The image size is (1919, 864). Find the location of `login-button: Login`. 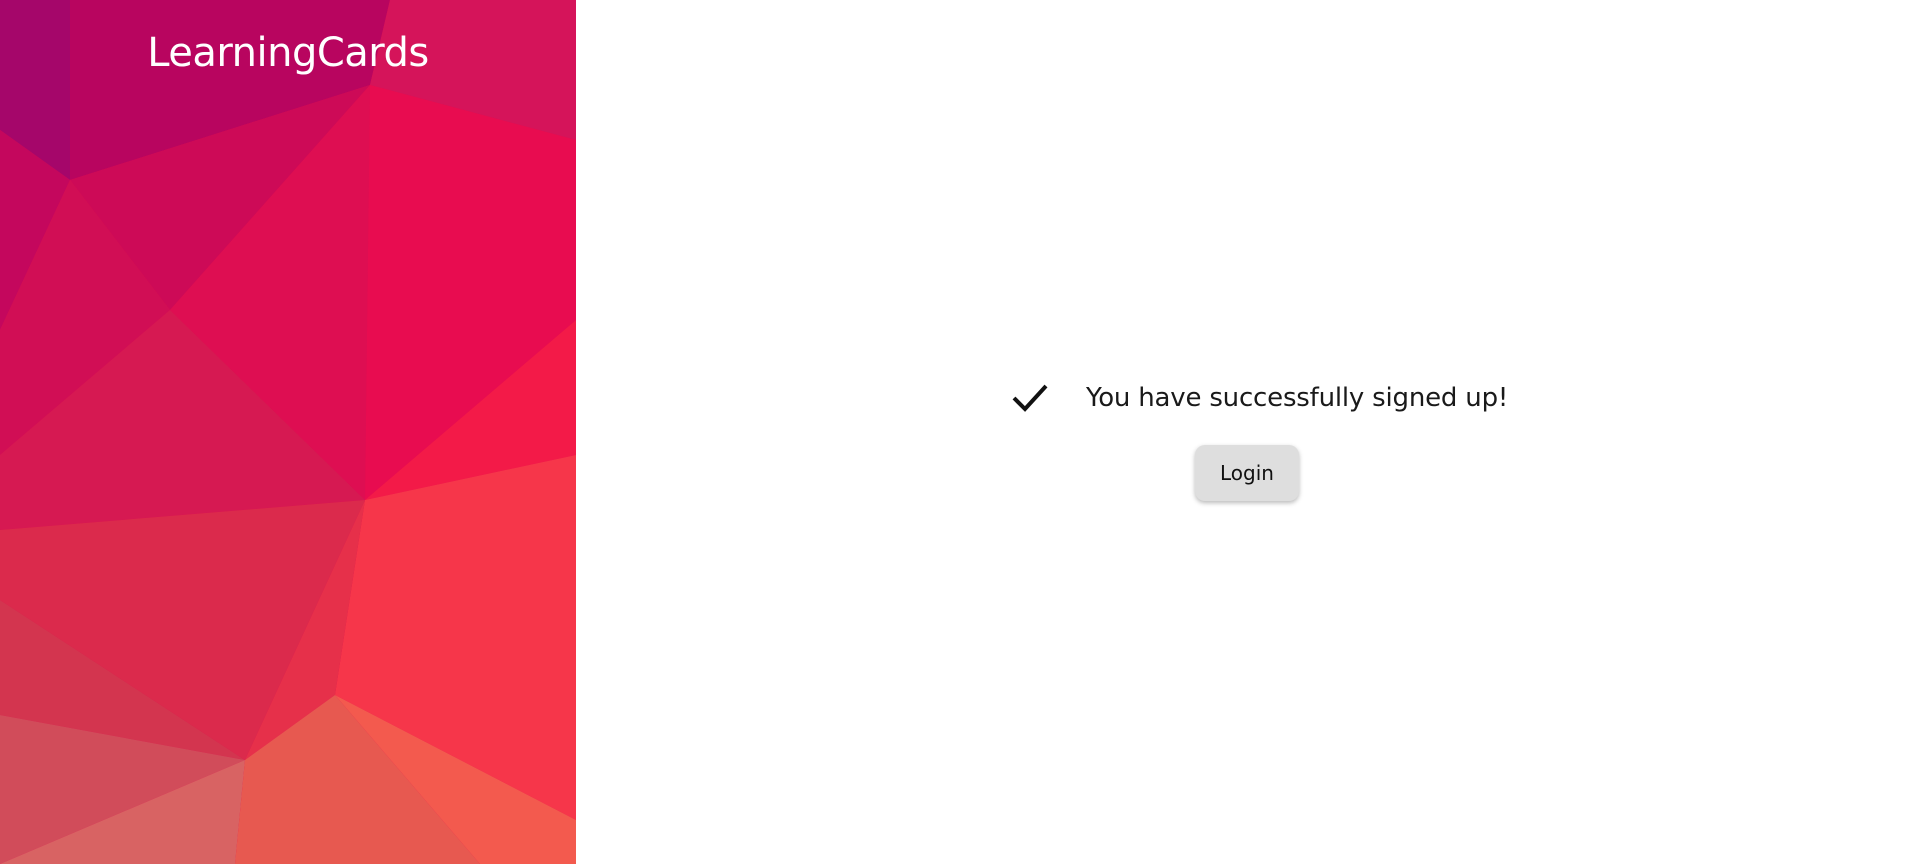

login-button: Login is located at coordinates (1247, 473).